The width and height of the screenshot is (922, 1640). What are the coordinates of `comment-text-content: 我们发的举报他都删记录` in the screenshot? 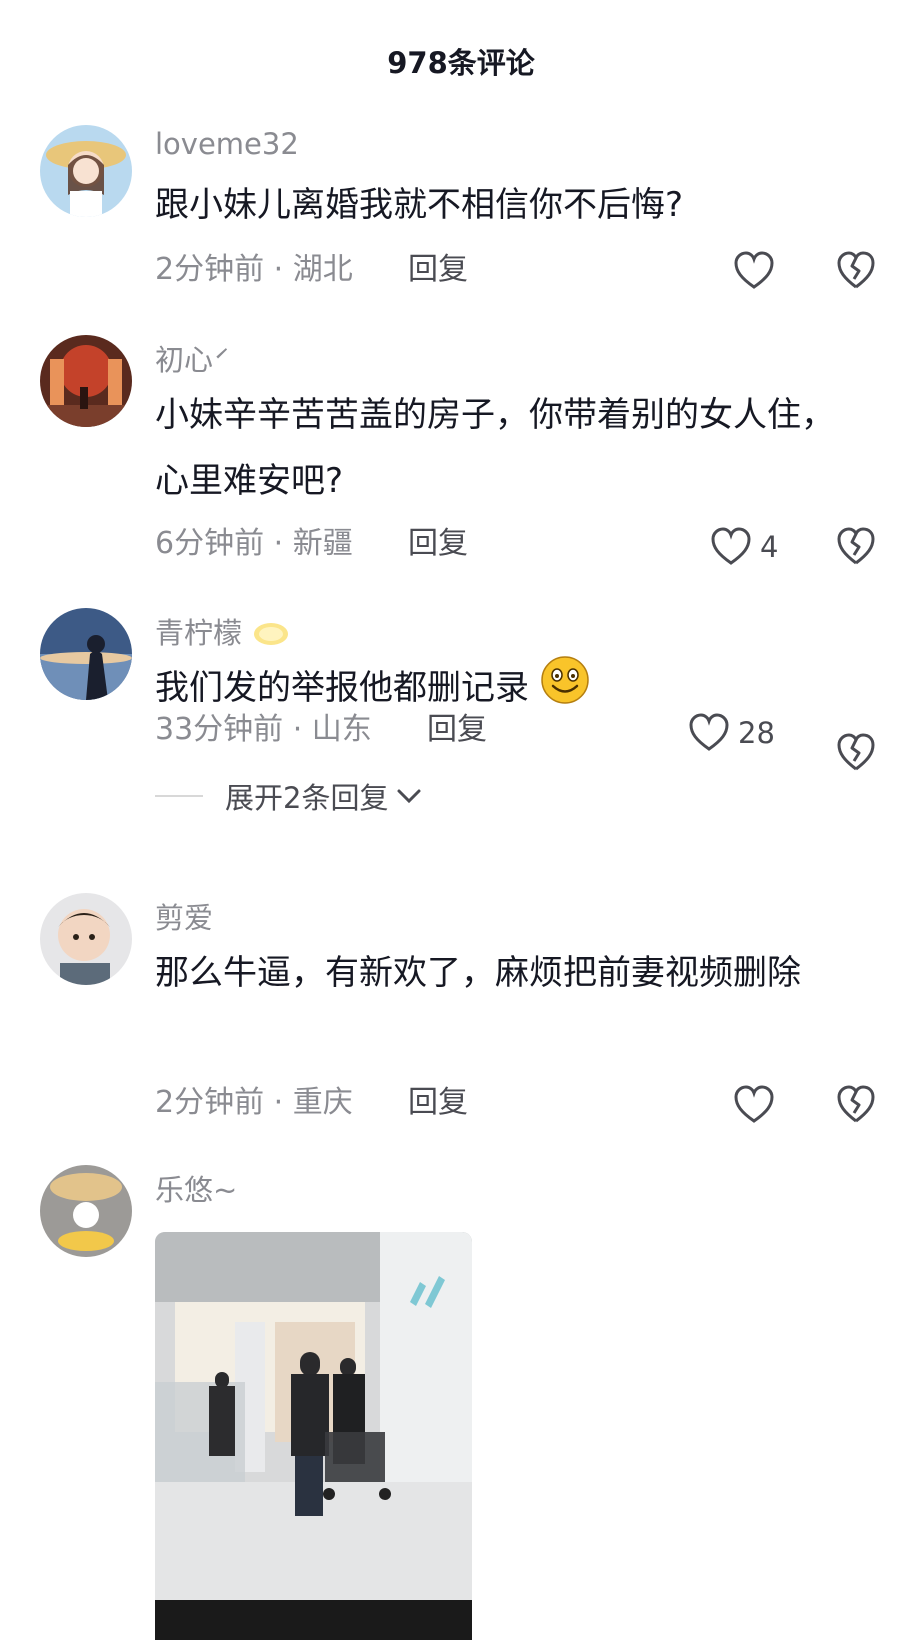 It's located at (342, 688).